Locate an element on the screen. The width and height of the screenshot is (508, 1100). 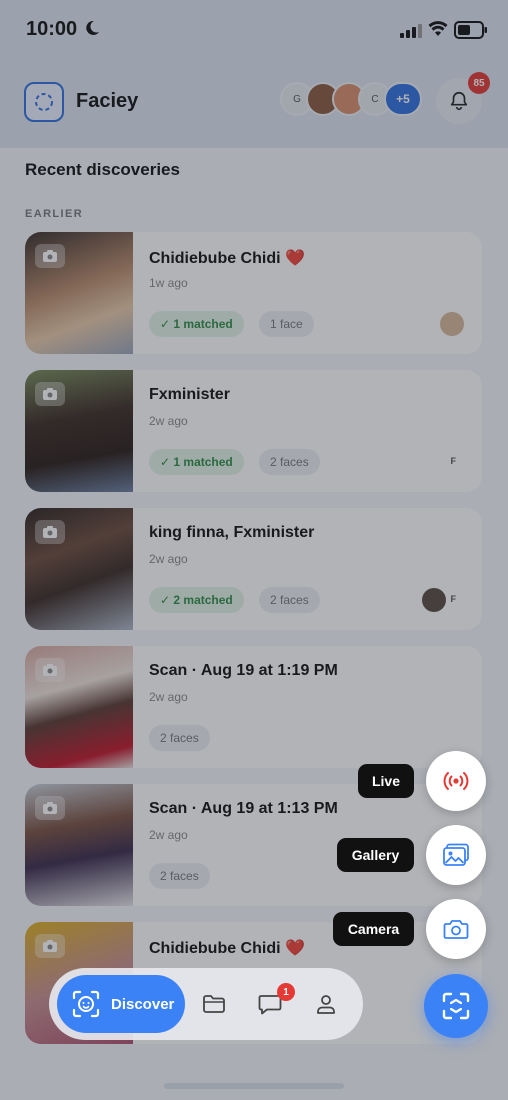
live-button is located at coordinates (456, 781).